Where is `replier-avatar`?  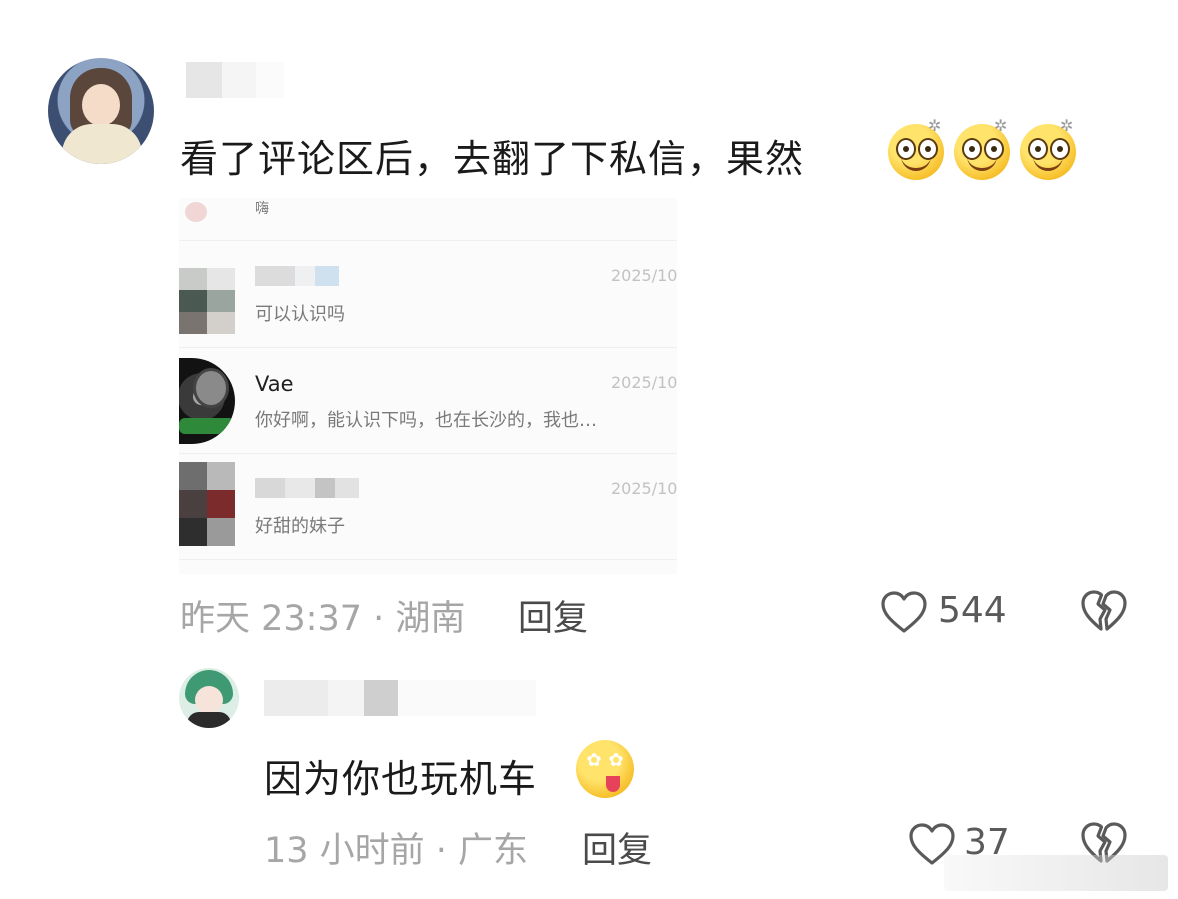
replier-avatar is located at coordinates (209, 698).